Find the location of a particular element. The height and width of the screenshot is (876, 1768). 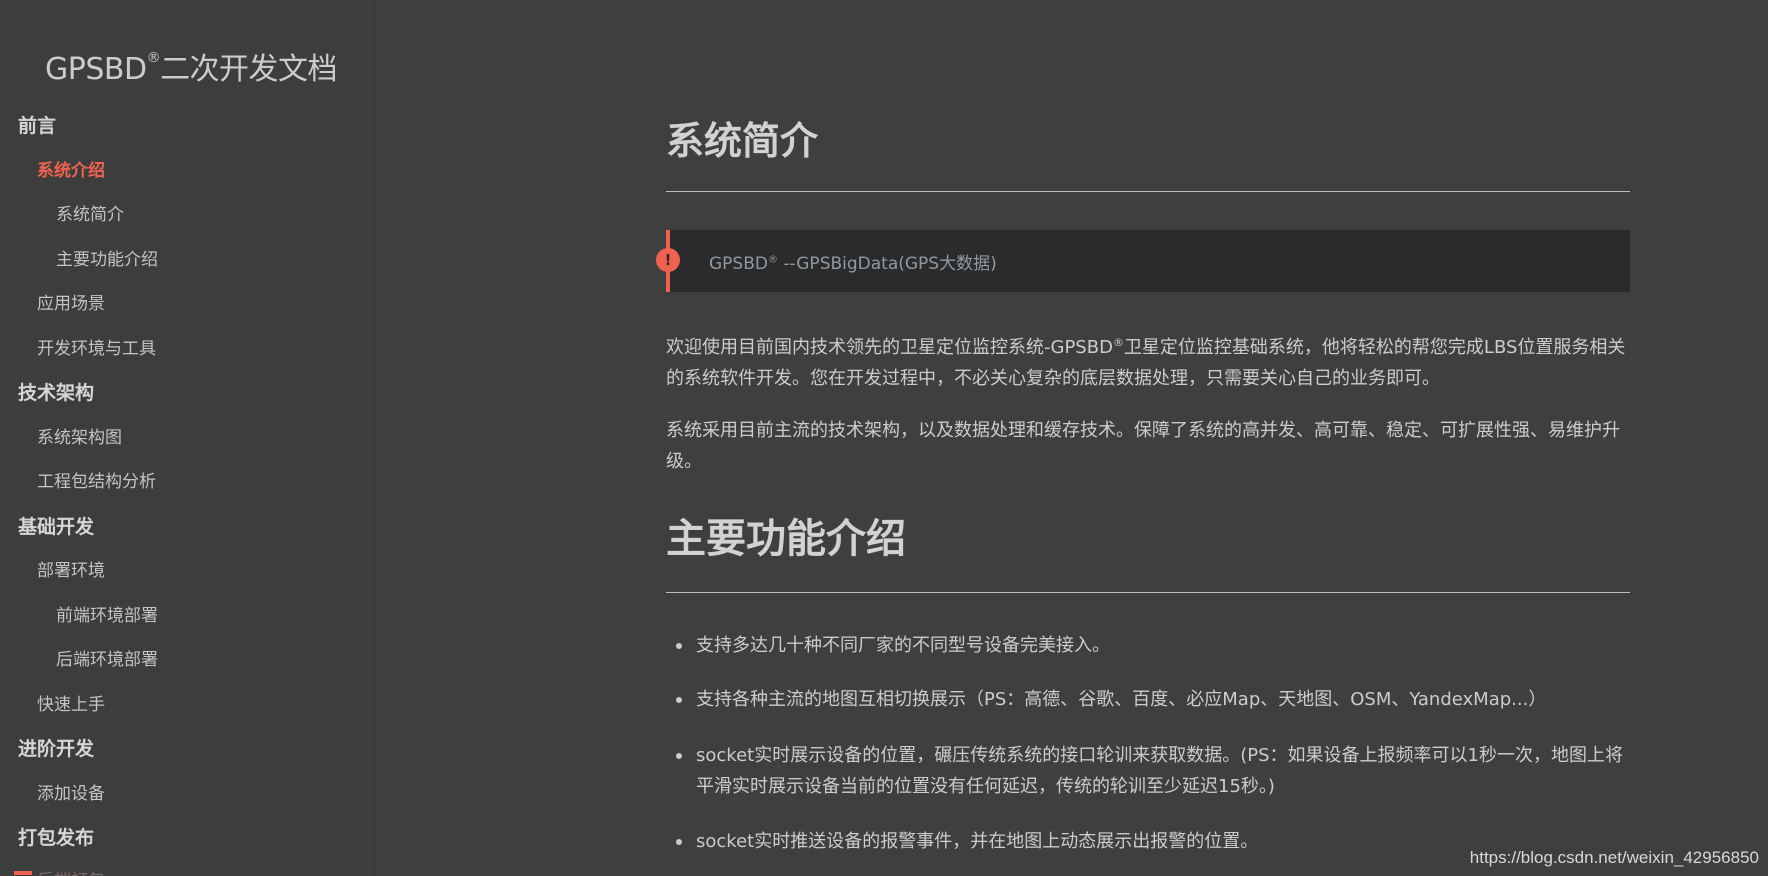

notice-text: GPSBD® --GPSBigData(GPS大数据) is located at coordinates (853, 264).